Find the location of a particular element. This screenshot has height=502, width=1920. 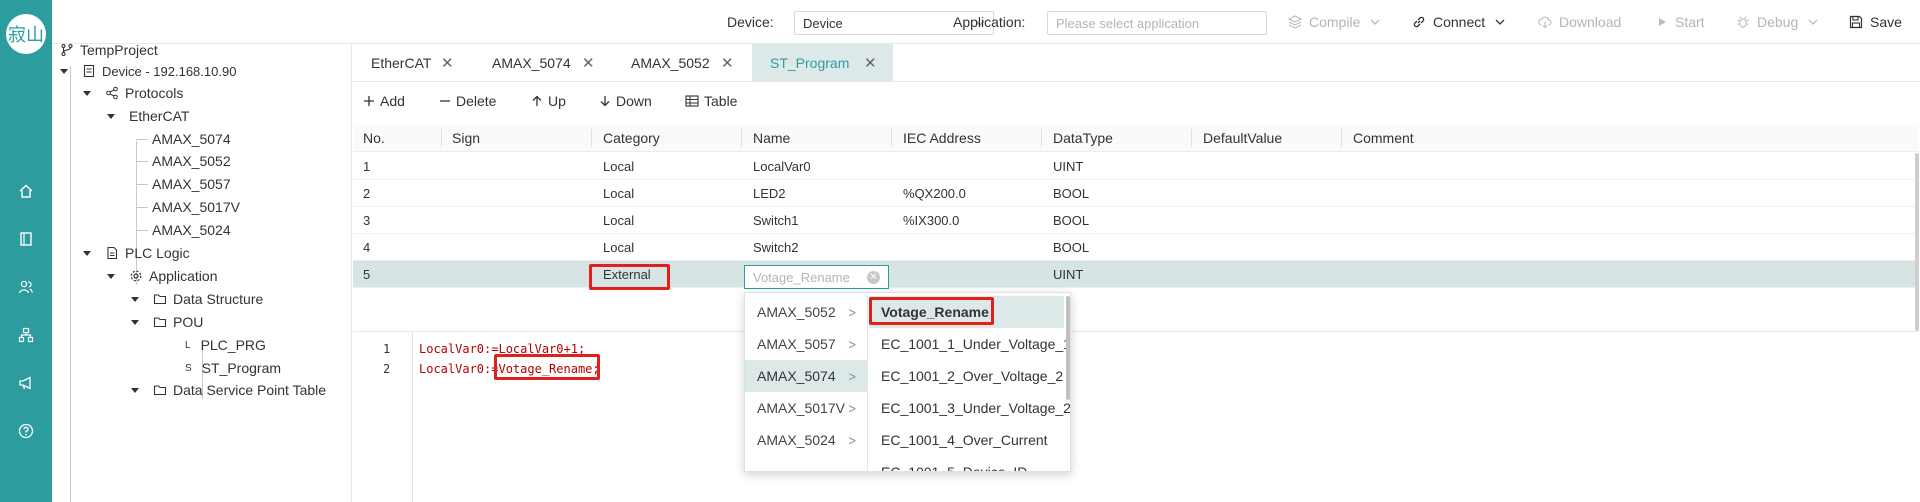

home-icon is located at coordinates (26, 191).